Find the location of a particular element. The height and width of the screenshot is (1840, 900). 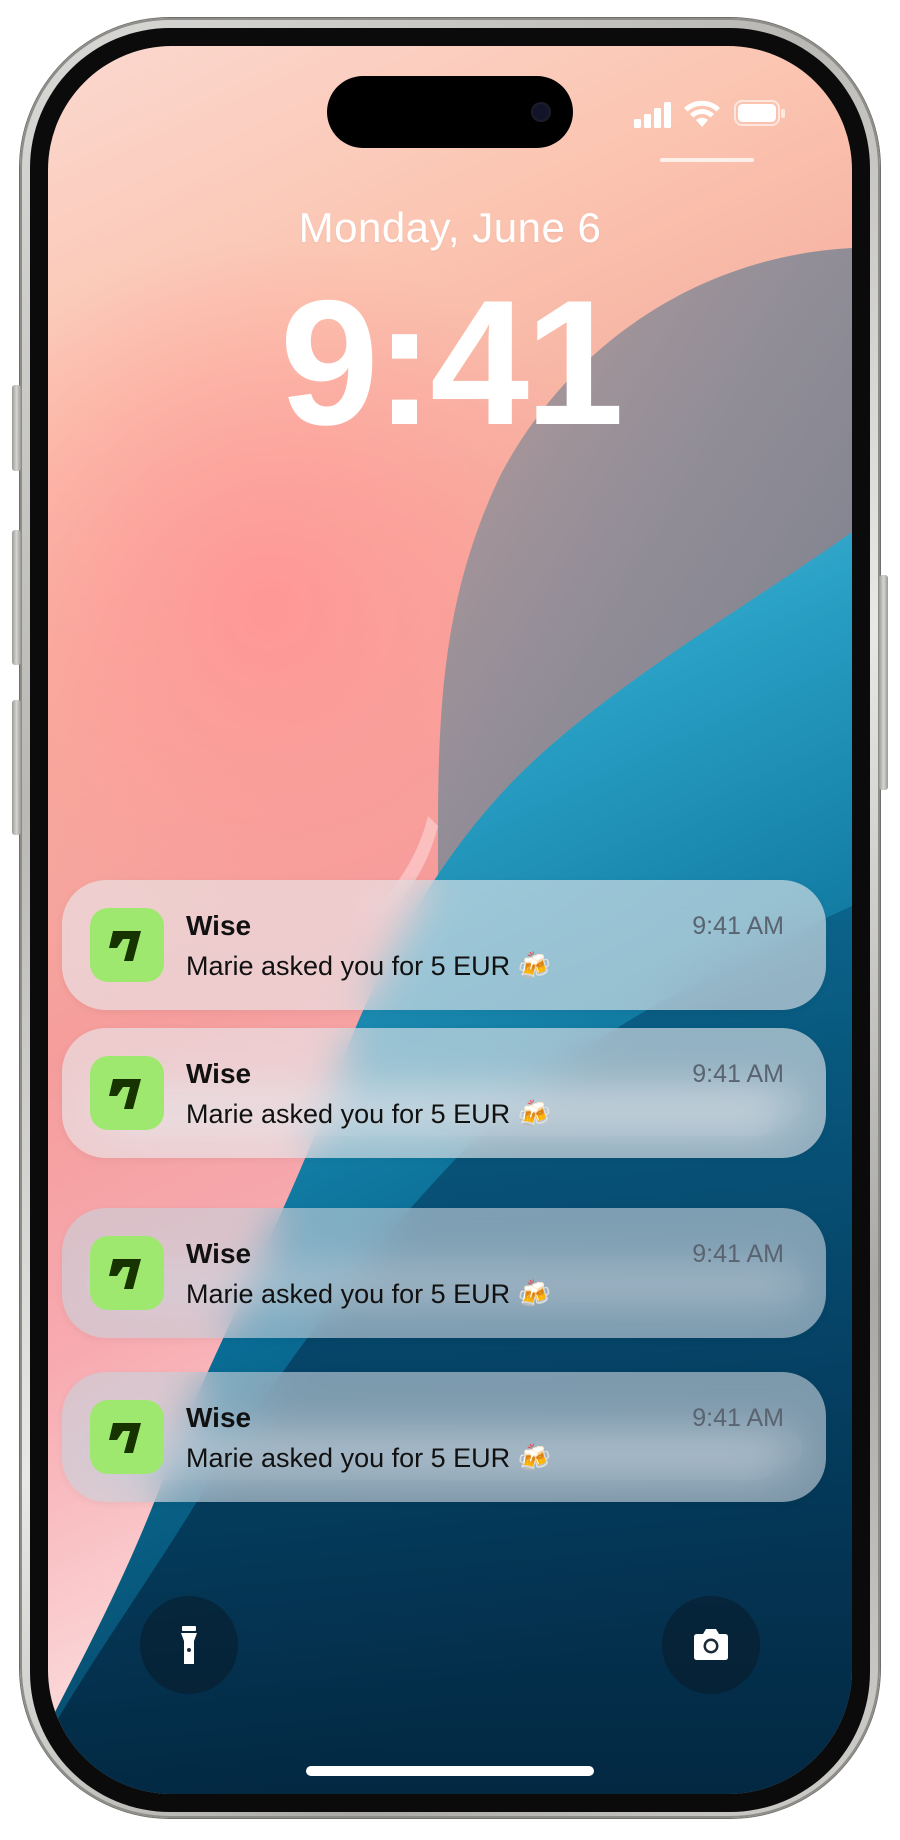

flashlight-icon is located at coordinates (189, 1645).